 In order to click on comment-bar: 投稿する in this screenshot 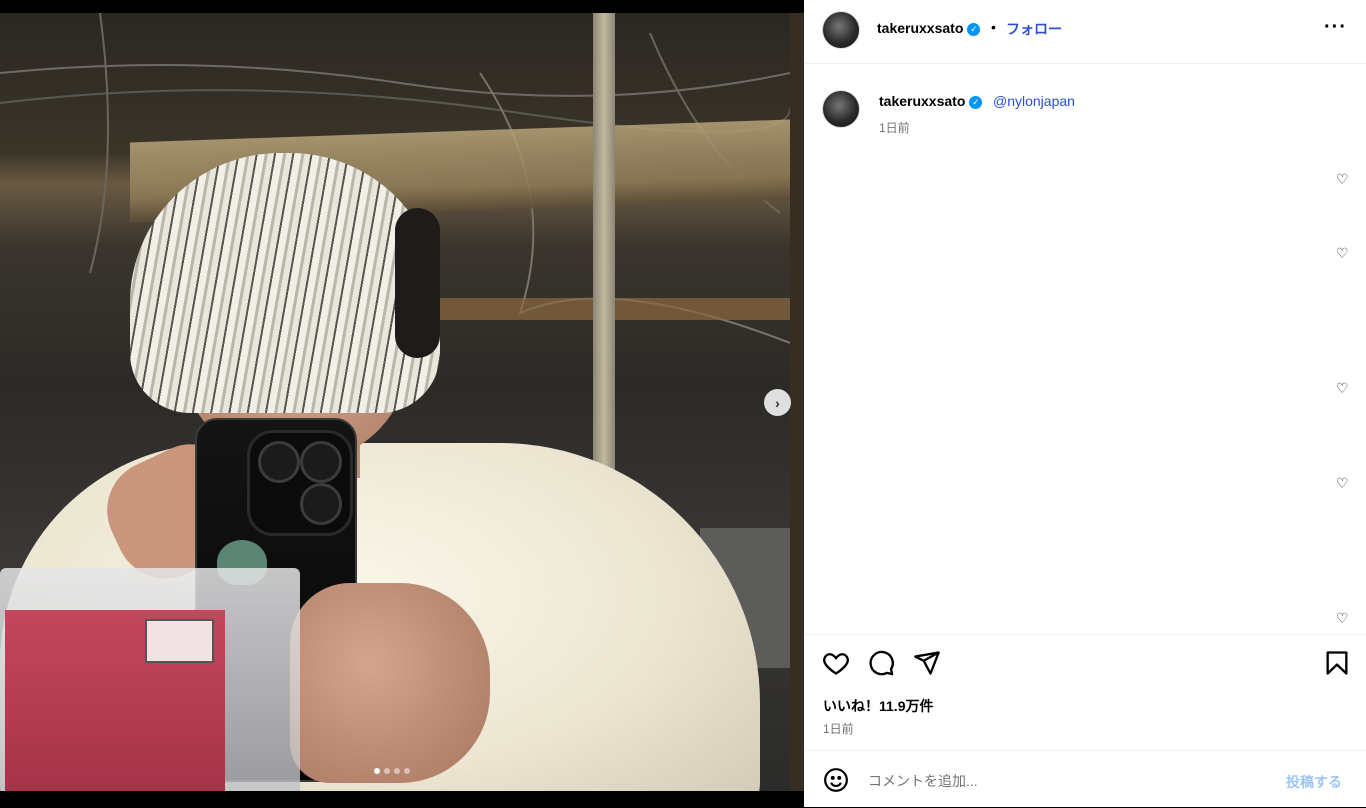, I will do `click(1085, 779)`.